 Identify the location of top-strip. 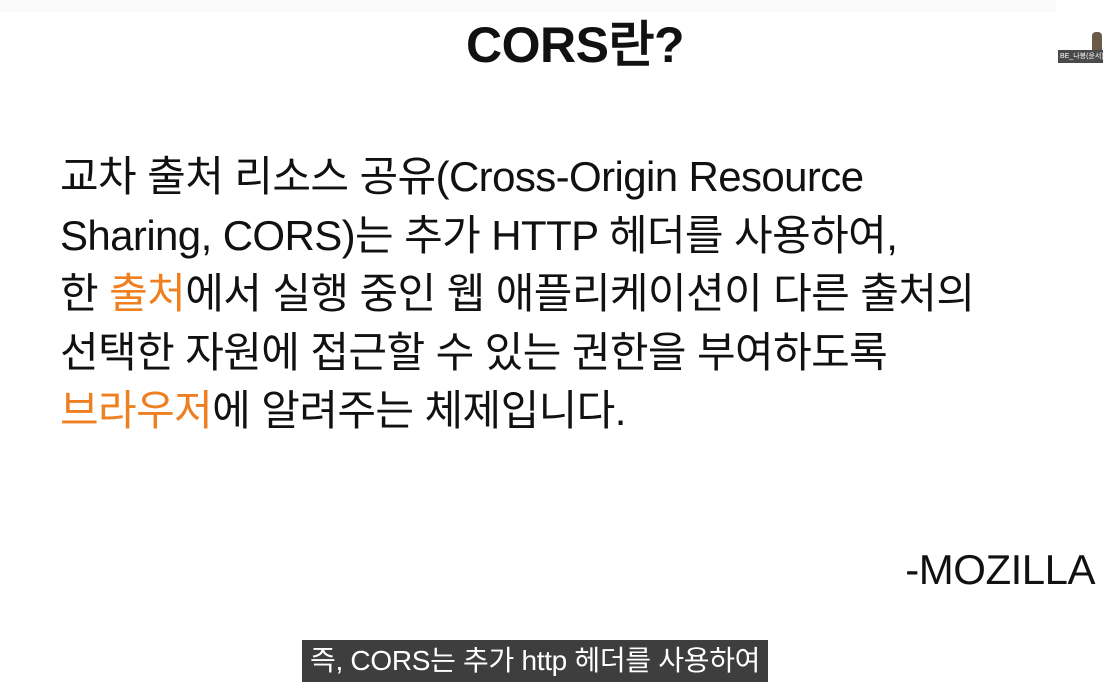
(528, 6).